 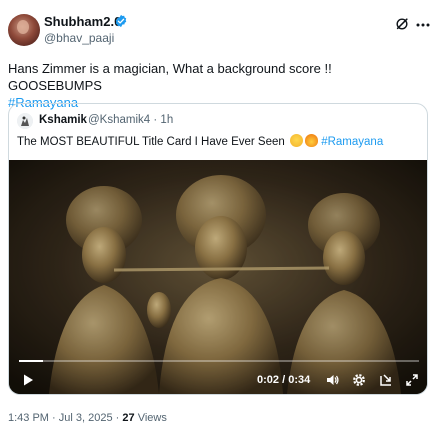 I want to click on quote-display-name: Kshamik, so click(x=63, y=120).